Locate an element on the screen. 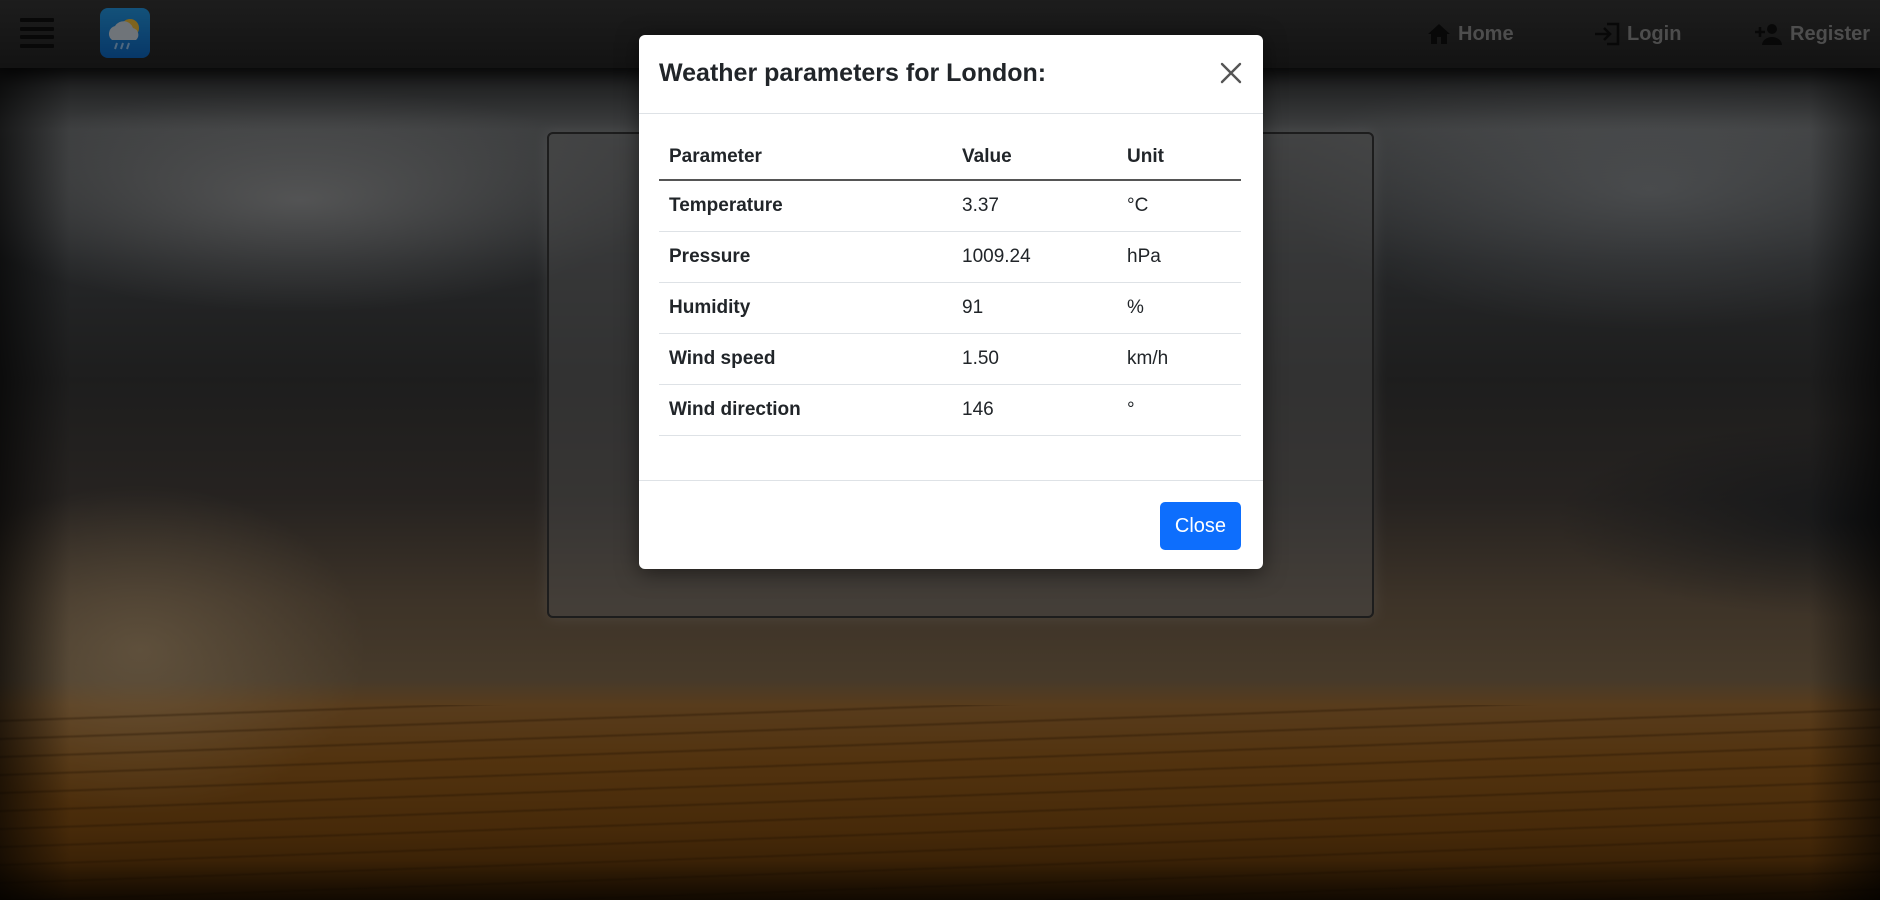 The width and height of the screenshot is (1880, 900). parameter-value: 1009.24 is located at coordinates (1034, 257).